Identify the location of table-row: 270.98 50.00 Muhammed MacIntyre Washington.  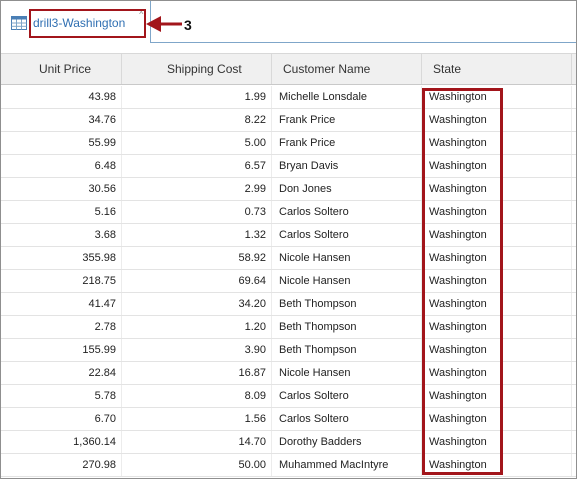
(288, 465).